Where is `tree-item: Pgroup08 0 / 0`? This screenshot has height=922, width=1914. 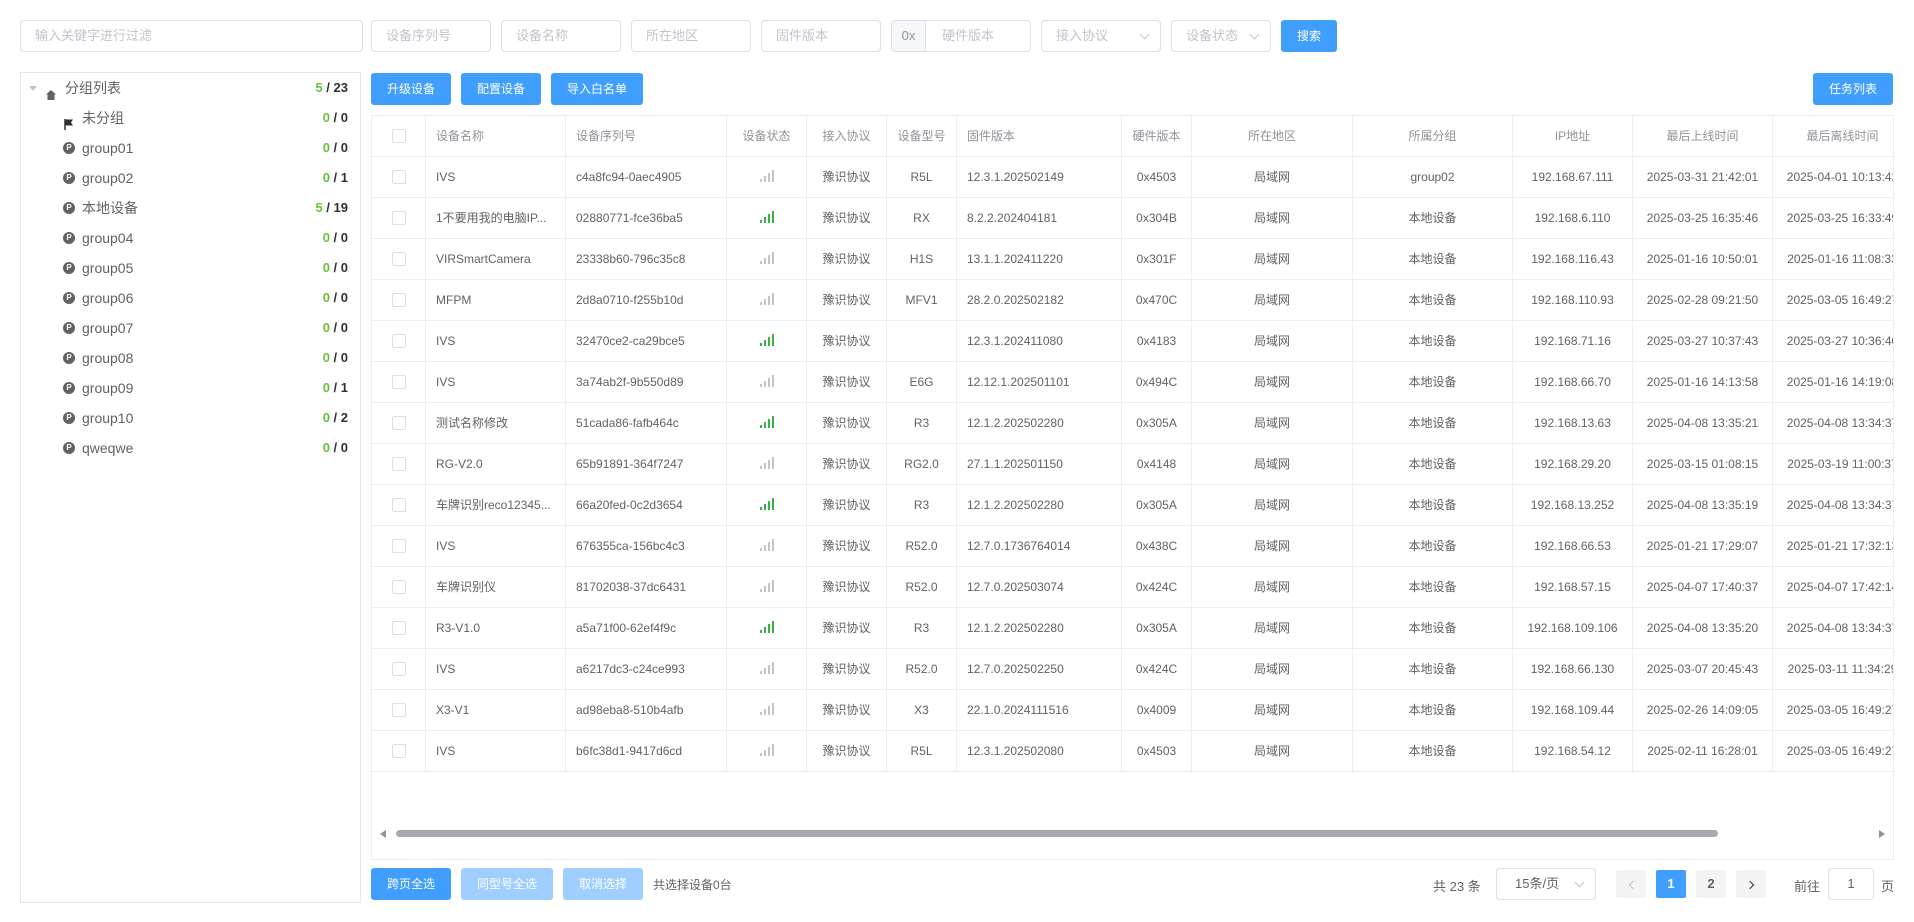 tree-item: Pgroup08 0 / 0 is located at coordinates (190, 358).